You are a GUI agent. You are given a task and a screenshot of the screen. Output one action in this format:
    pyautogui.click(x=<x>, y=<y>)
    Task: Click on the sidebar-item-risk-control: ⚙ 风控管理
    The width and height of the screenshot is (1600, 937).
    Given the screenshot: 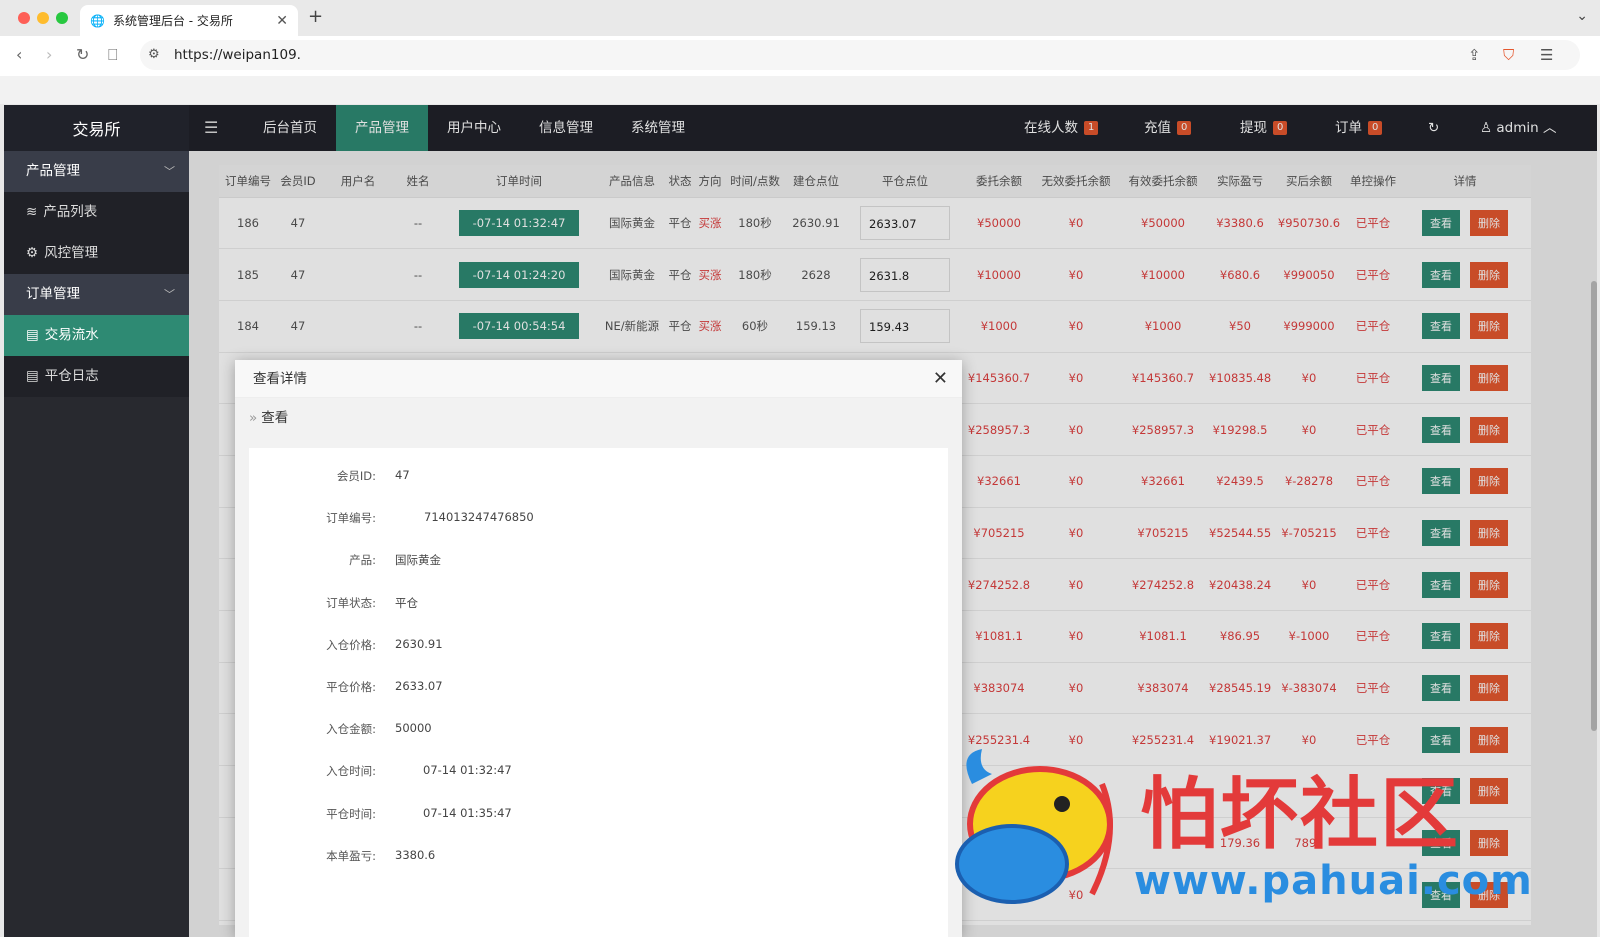 What is the action you would take?
    pyautogui.click(x=96, y=253)
    